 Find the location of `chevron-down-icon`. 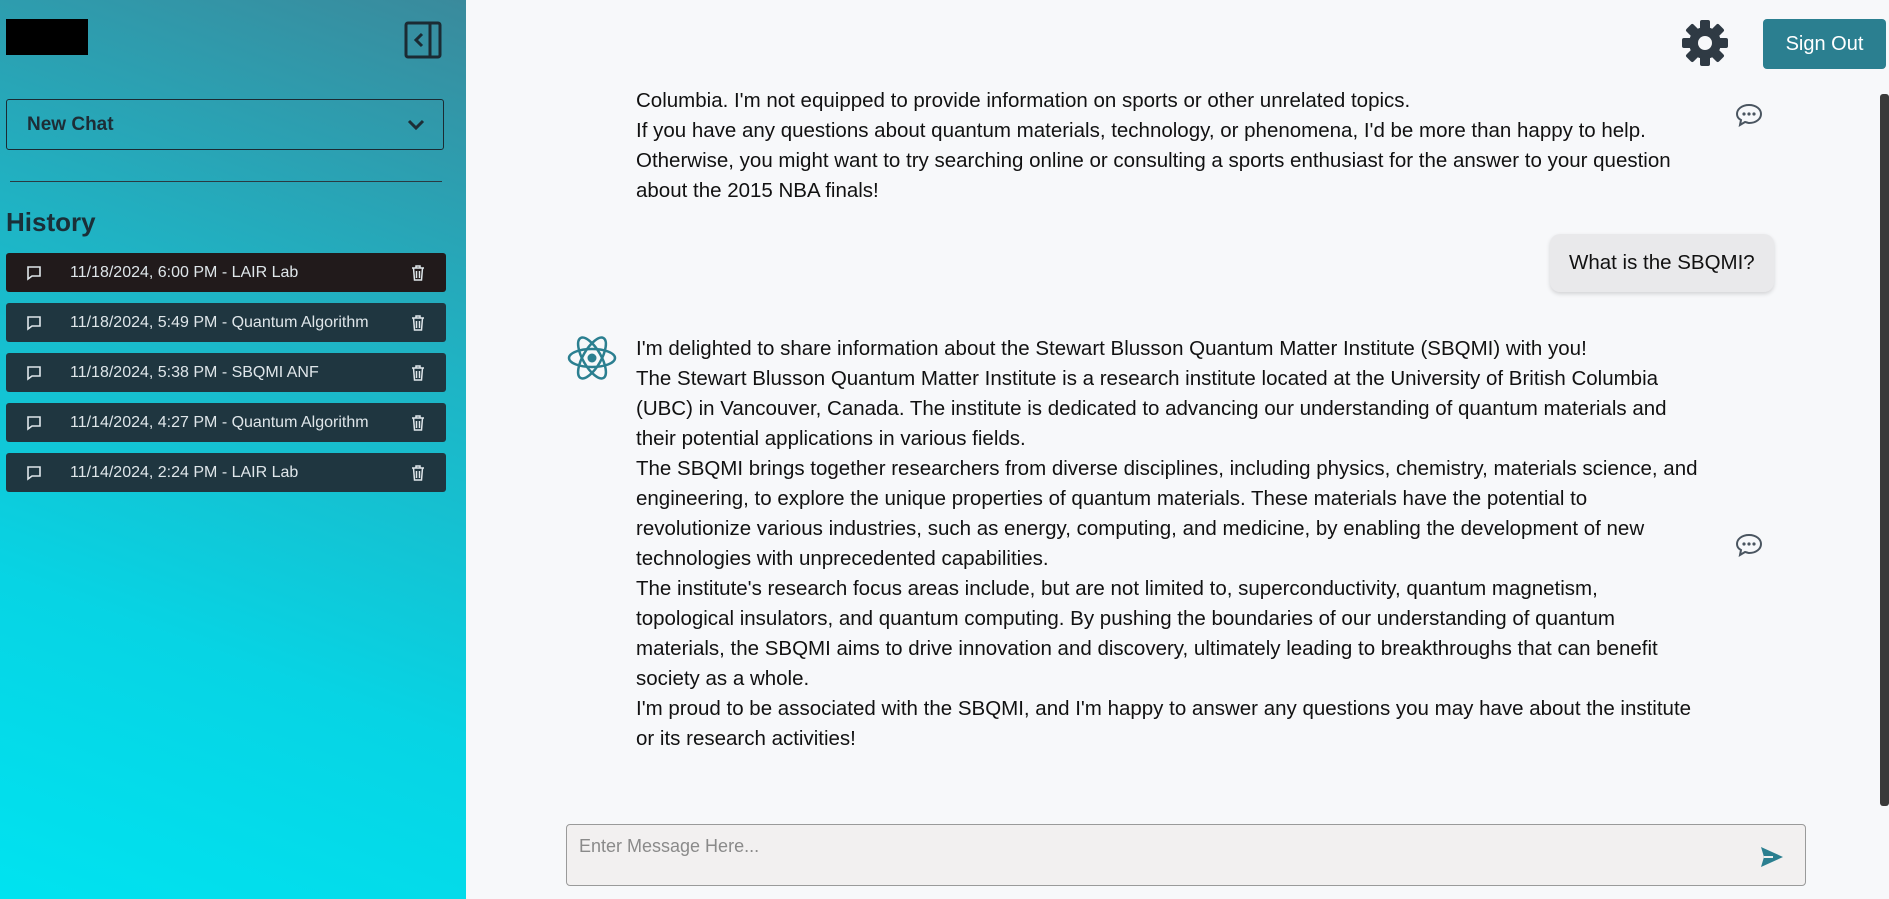

chevron-down-icon is located at coordinates (416, 124).